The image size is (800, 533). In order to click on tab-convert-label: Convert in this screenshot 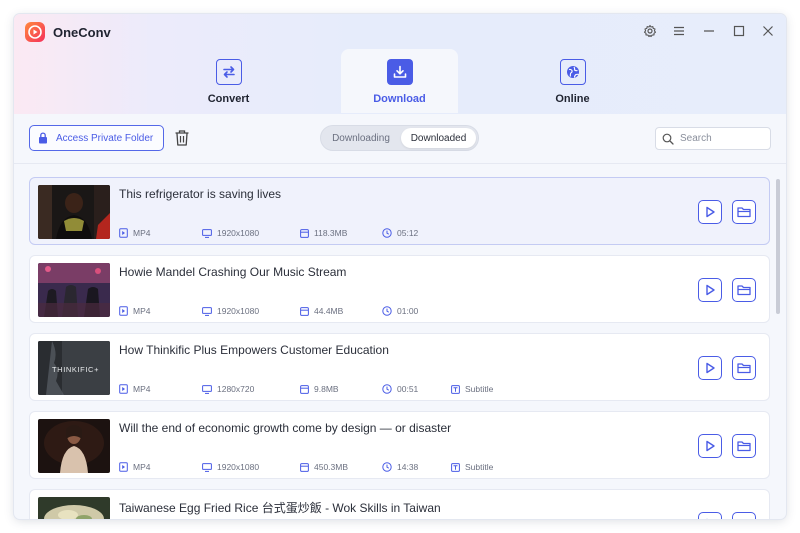, I will do `click(228, 99)`.